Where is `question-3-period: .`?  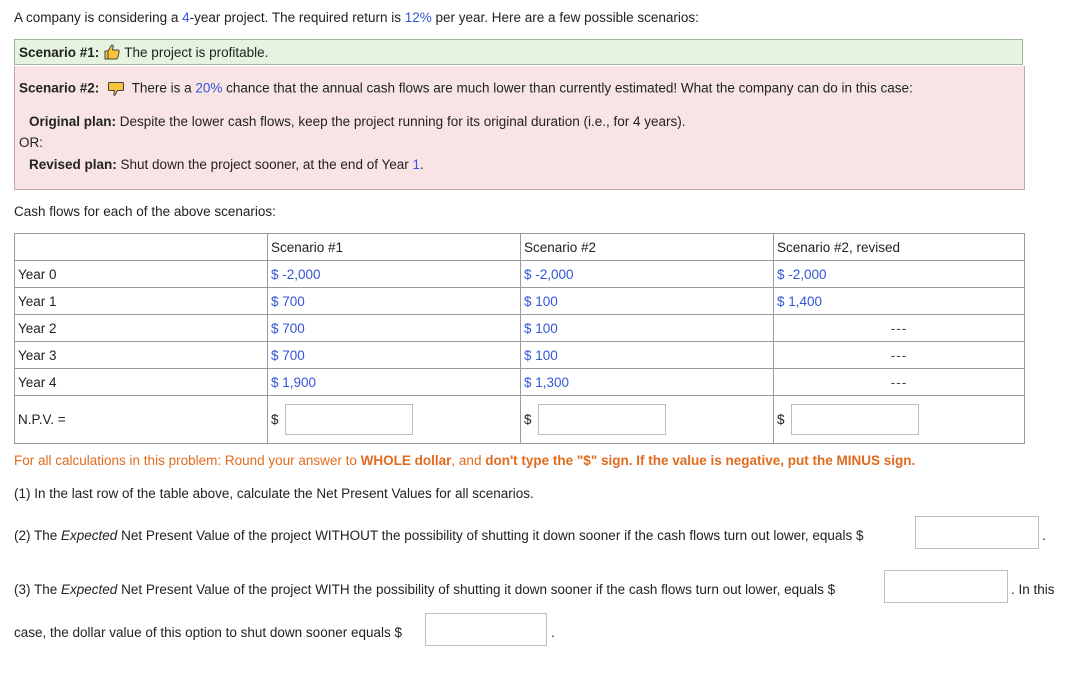 question-3-period: . is located at coordinates (553, 632).